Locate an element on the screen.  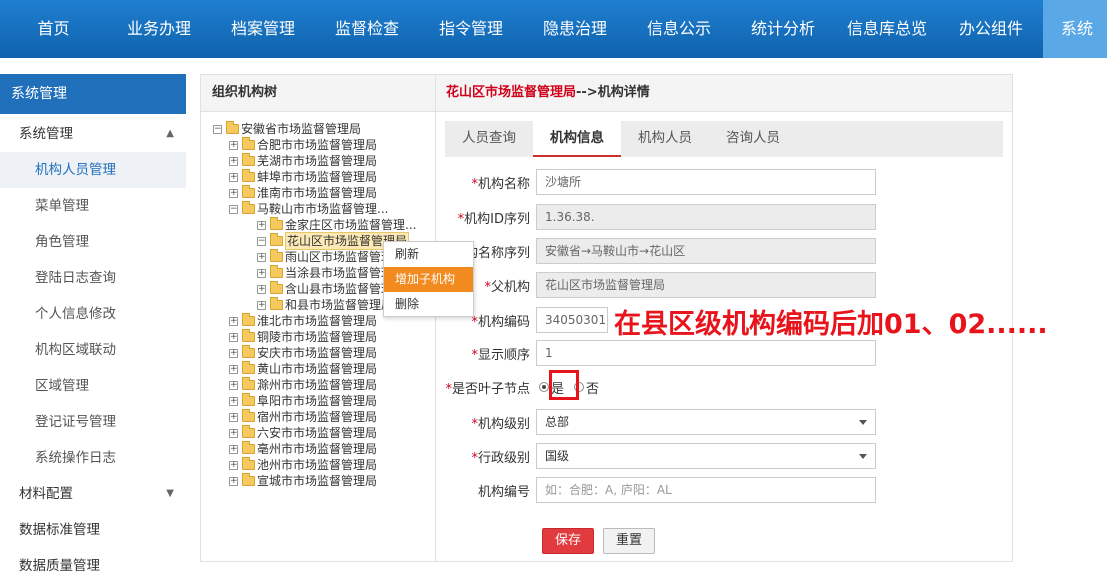
menu-item-add-child: 增加子机构 is located at coordinates (428, 279).